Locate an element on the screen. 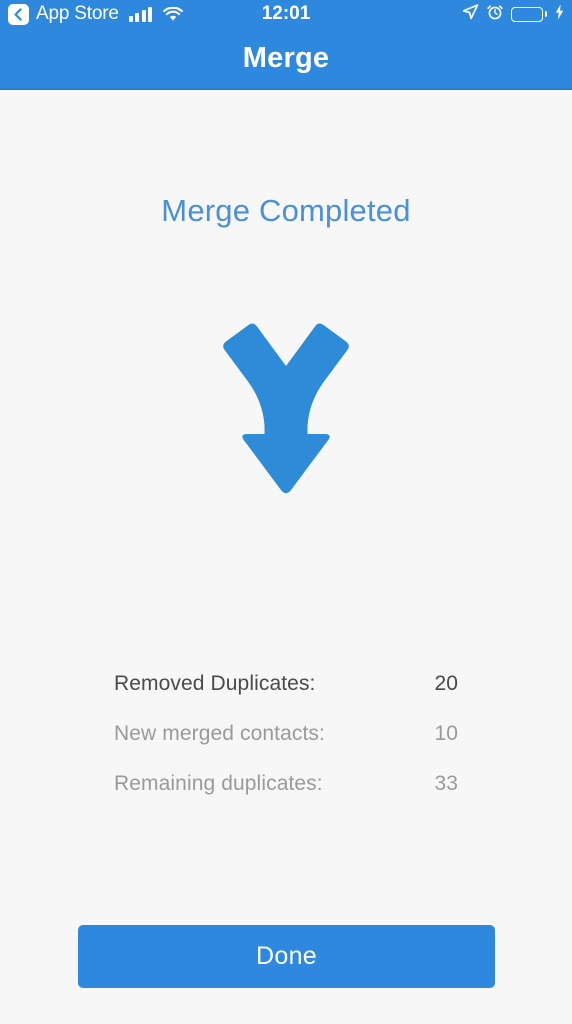 Image resolution: width=572 pixels, height=1024 pixels. stat-label: New merged contacts: is located at coordinates (219, 733).